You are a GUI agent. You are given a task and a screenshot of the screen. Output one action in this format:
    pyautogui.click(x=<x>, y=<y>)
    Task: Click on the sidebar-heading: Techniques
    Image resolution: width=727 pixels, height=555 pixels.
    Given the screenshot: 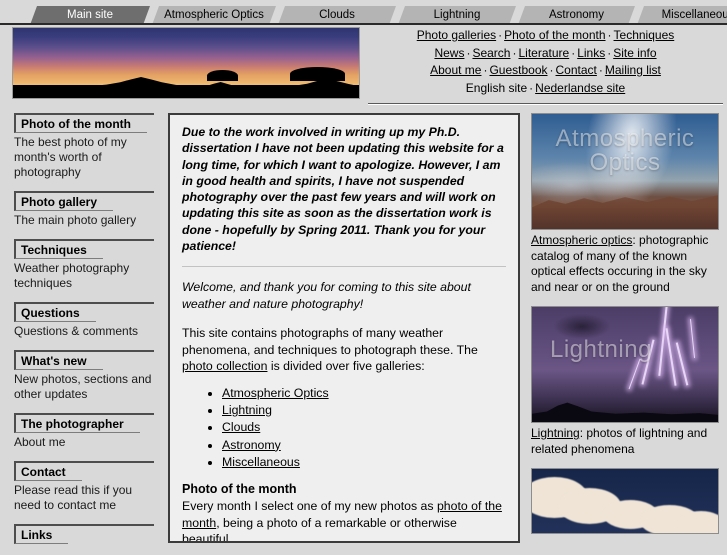 What is the action you would take?
    pyautogui.click(x=84, y=249)
    